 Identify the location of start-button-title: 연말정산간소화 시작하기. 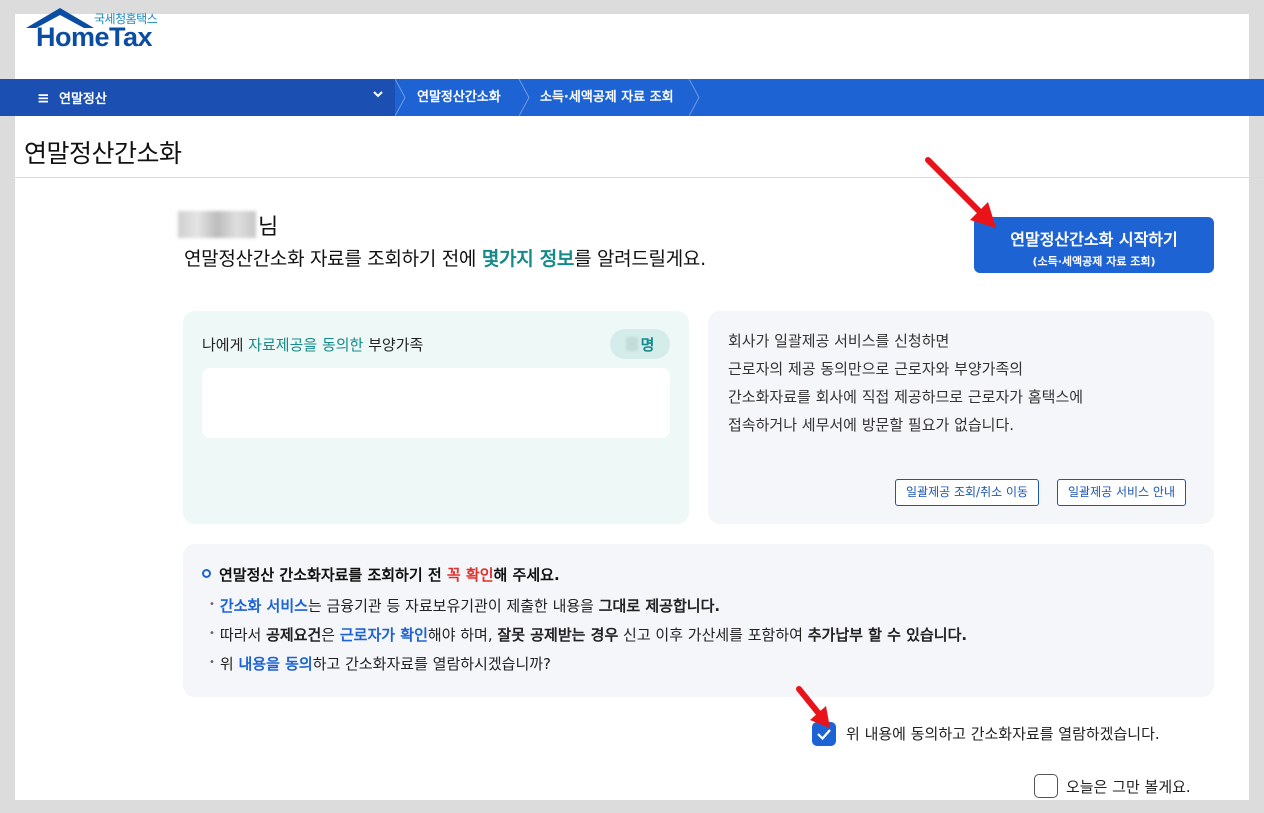
(1094, 239).